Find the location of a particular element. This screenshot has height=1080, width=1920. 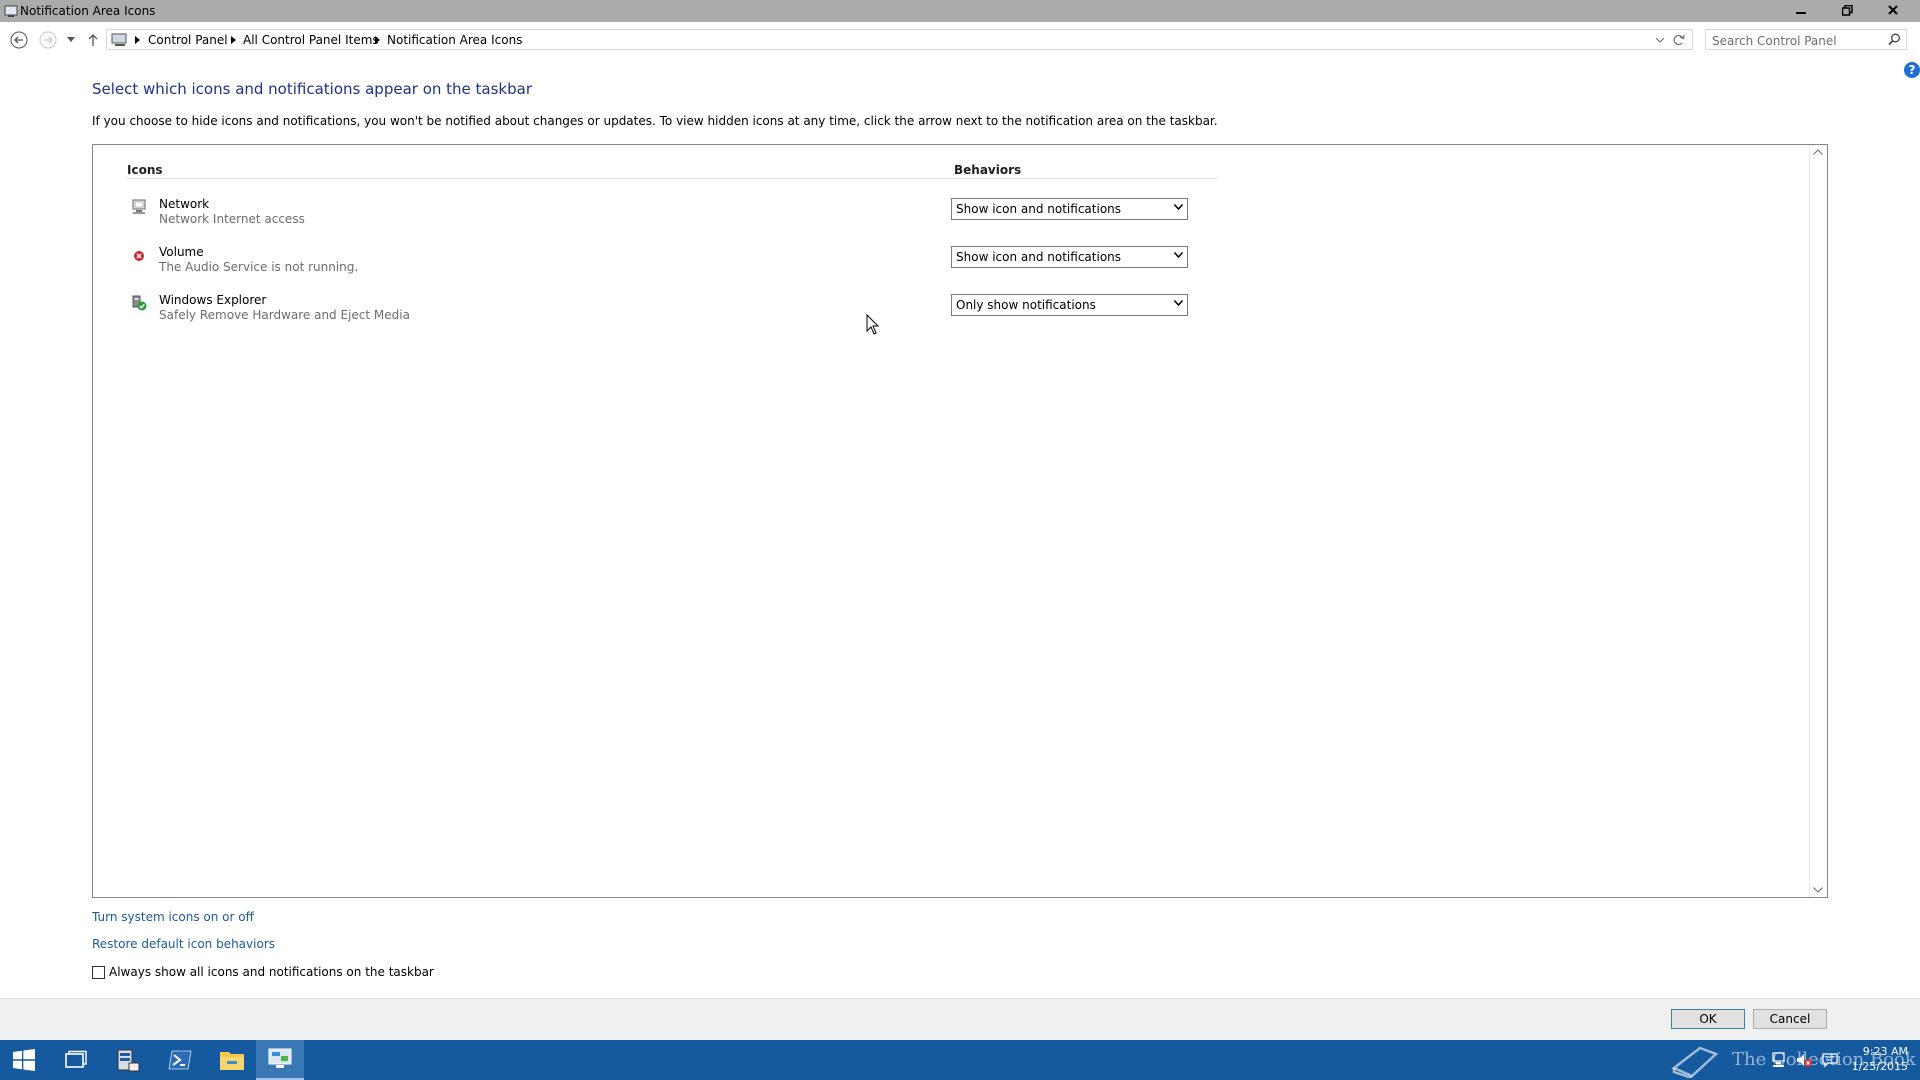

forward-button is located at coordinates (48, 40).